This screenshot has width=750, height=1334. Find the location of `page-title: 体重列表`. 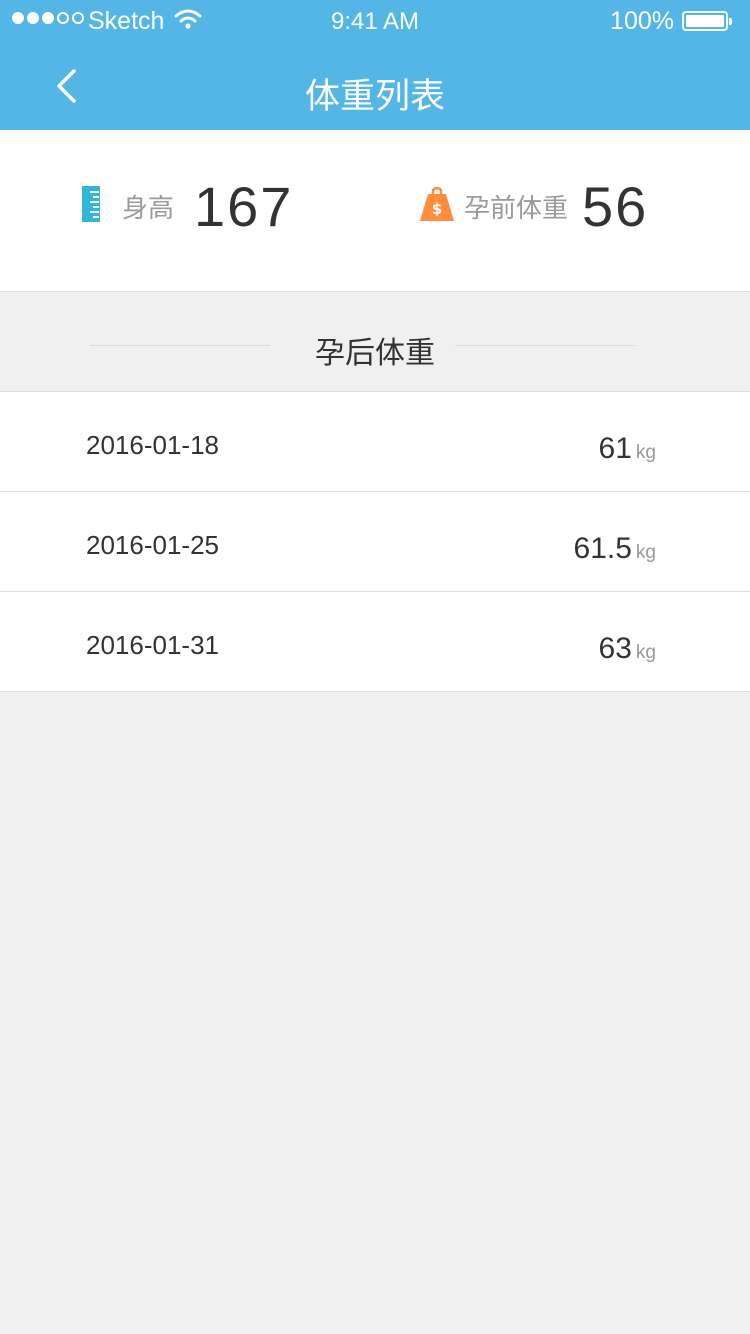

page-title: 体重列表 is located at coordinates (374, 96).